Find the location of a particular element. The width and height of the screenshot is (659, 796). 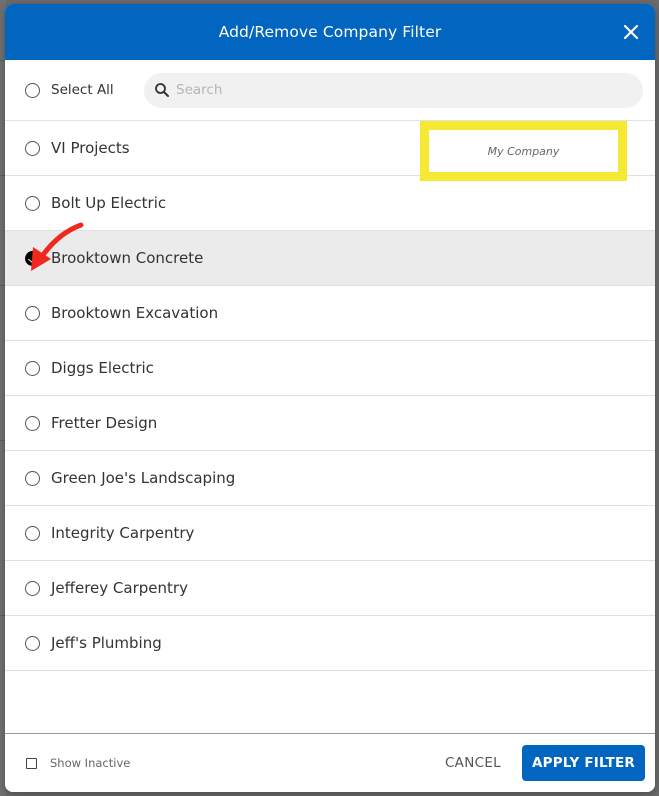

show-inactive-label: Show Inactive is located at coordinates (90, 763).